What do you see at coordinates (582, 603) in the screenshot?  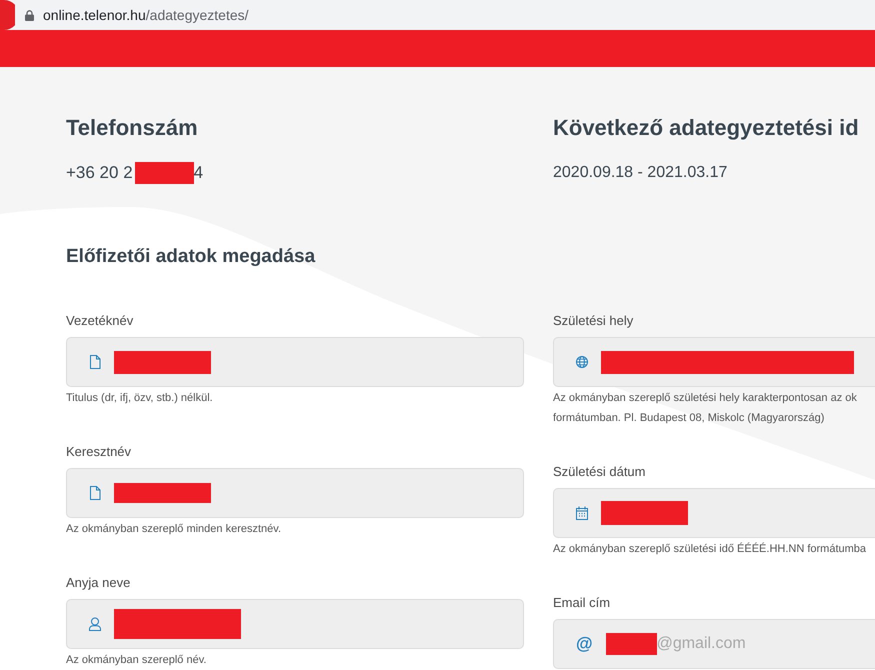 I see `field-label: Email cím` at bounding box center [582, 603].